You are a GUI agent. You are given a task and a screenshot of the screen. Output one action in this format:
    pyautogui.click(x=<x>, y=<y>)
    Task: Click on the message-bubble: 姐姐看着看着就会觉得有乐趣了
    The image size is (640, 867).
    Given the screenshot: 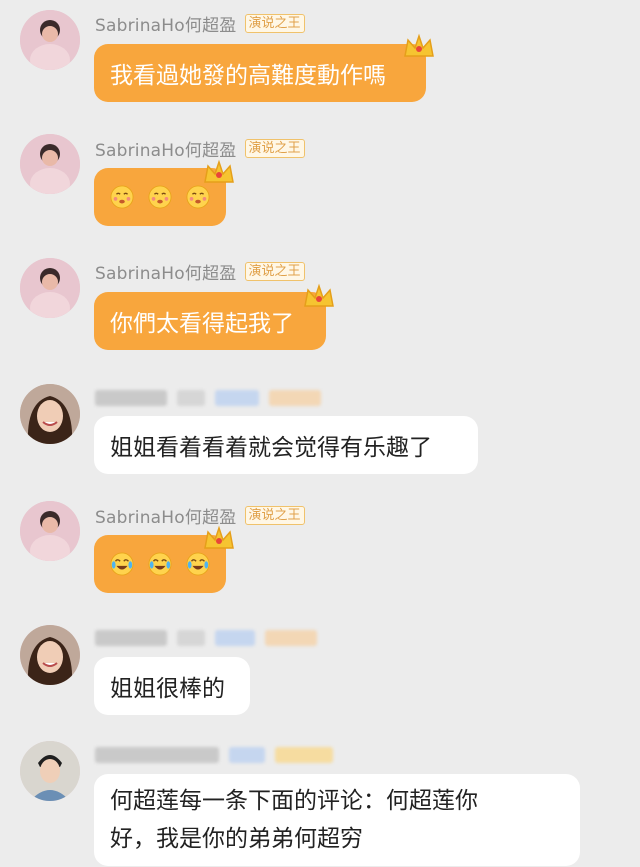 What is the action you would take?
    pyautogui.click(x=286, y=445)
    